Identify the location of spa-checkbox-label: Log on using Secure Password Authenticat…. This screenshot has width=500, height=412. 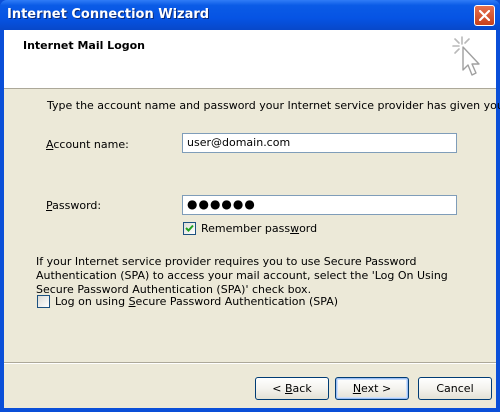
(196, 301).